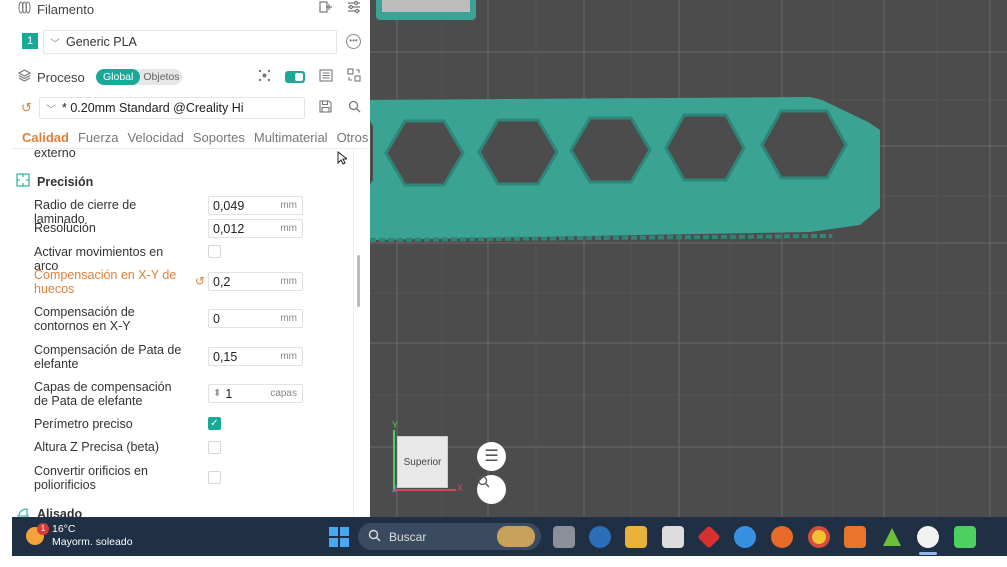 The width and height of the screenshot is (1007, 567). Describe the element at coordinates (159, 77) in the screenshot. I see `toggle-objects: Objetos` at that location.